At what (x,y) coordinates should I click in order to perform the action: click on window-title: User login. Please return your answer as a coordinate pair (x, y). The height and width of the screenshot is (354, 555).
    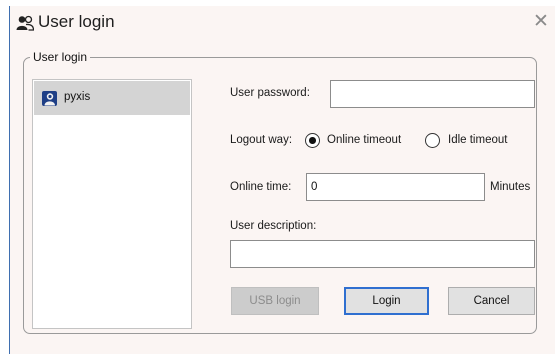
    Looking at the image, I should click on (76, 21).